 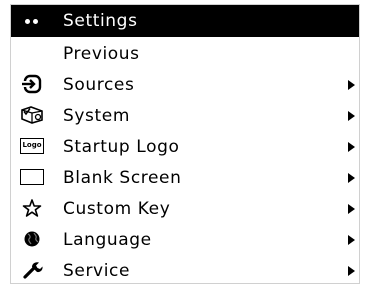 What do you see at coordinates (32, 208) in the screenshot?
I see `star-icon` at bounding box center [32, 208].